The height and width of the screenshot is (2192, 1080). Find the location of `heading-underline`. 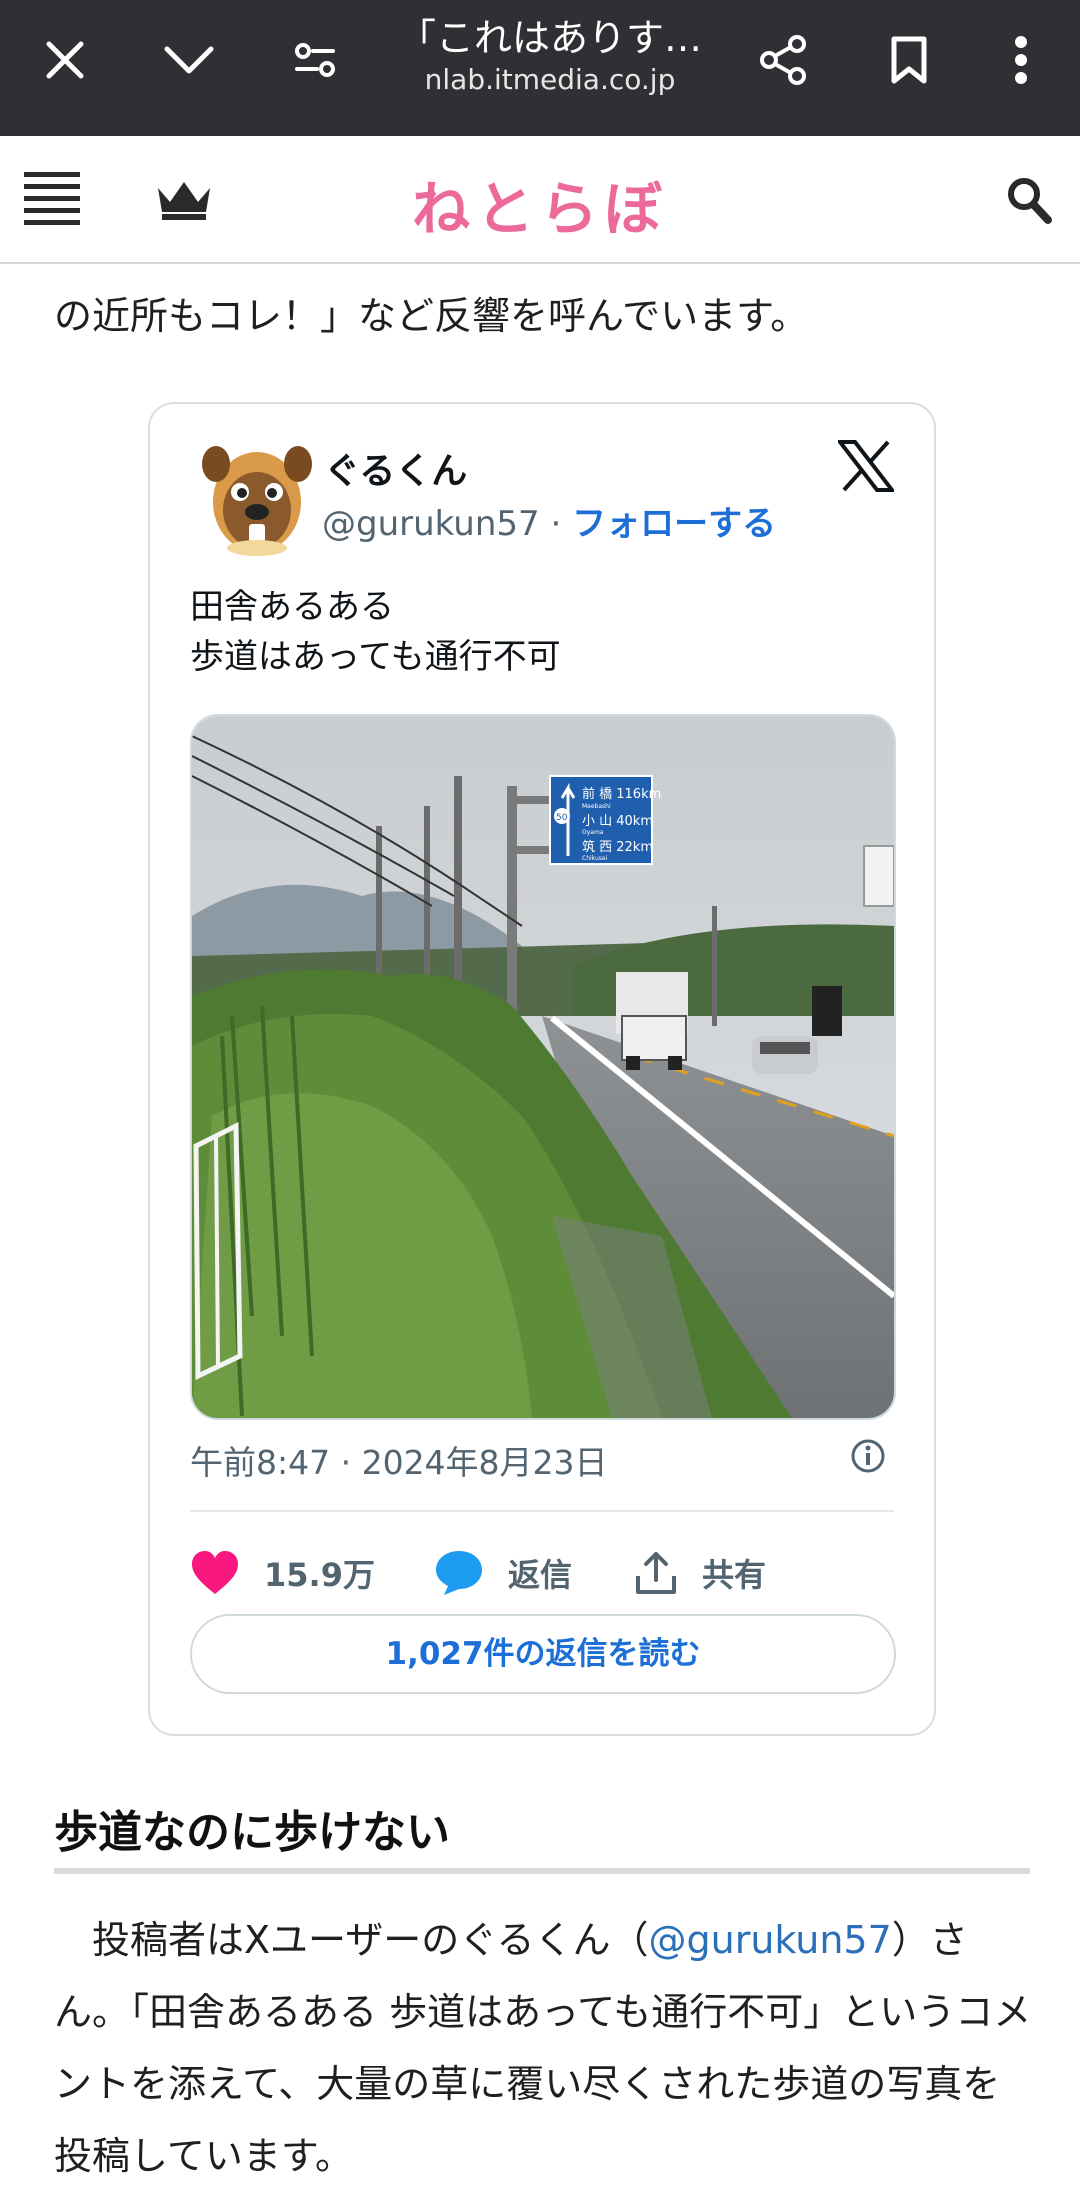

heading-underline is located at coordinates (542, 1871).